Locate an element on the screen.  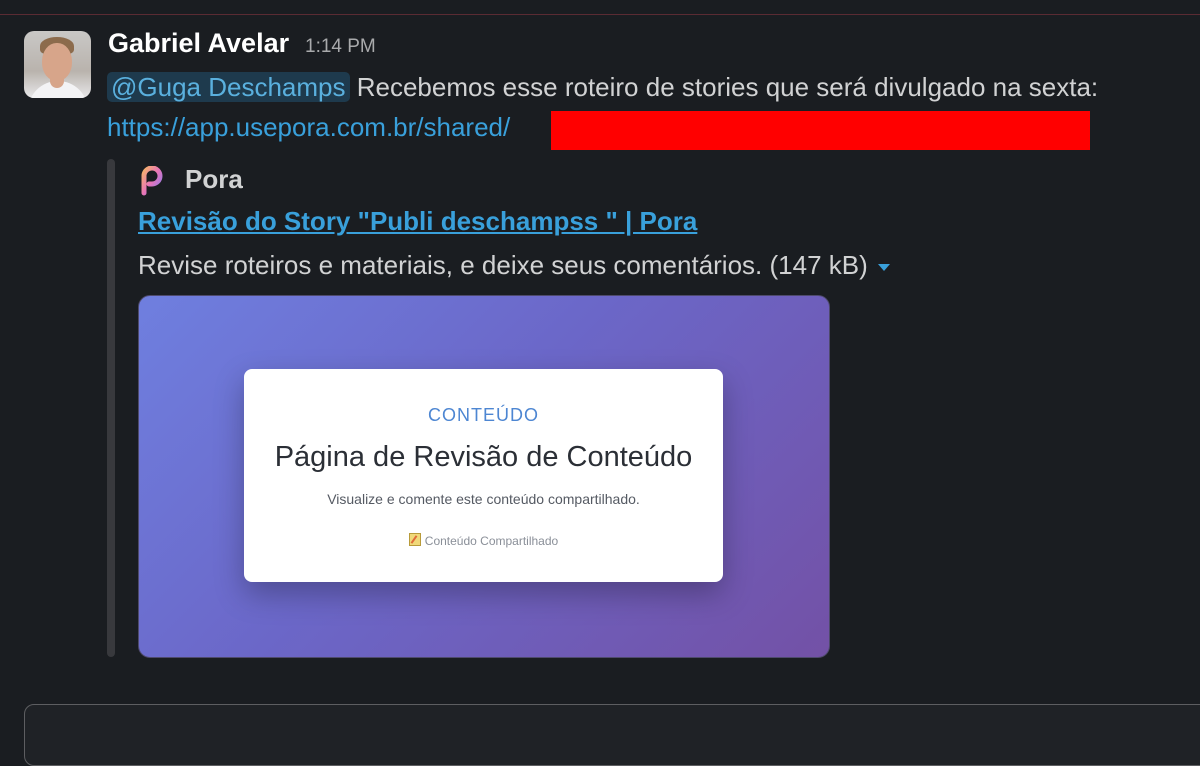
collapse-caret-icon is located at coordinates (883, 267).